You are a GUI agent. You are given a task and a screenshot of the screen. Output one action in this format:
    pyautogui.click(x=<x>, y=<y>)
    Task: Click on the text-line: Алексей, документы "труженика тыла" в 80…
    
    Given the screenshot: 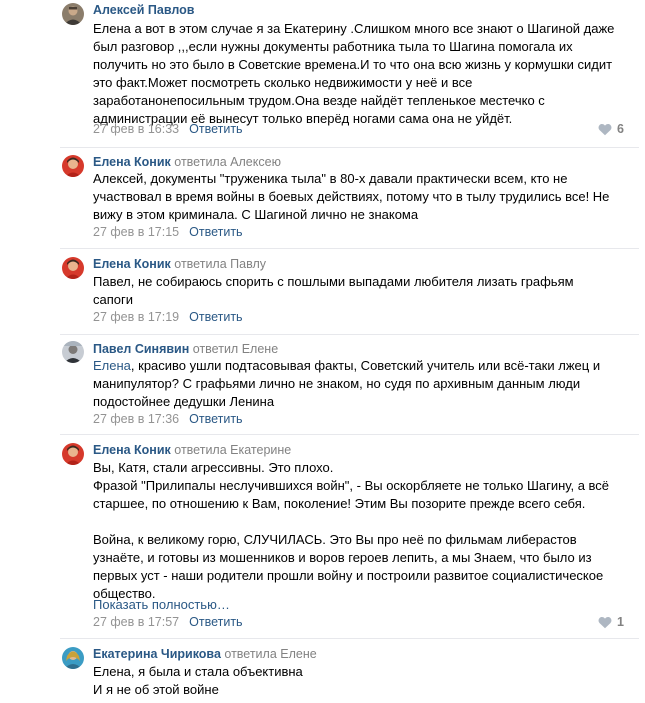 What is the action you would take?
    pyautogui.click(x=330, y=178)
    